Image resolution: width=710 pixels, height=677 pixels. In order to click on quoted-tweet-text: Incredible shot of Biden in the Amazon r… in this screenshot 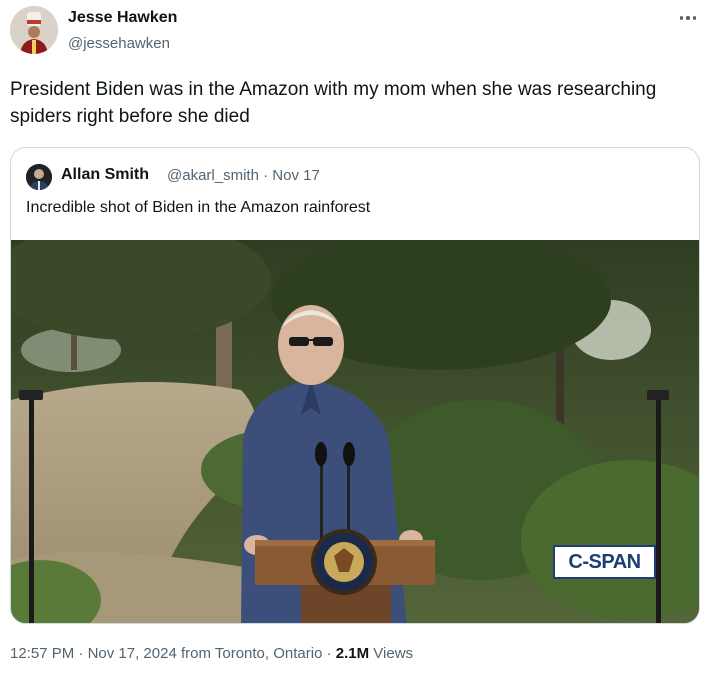, I will do `click(198, 207)`.